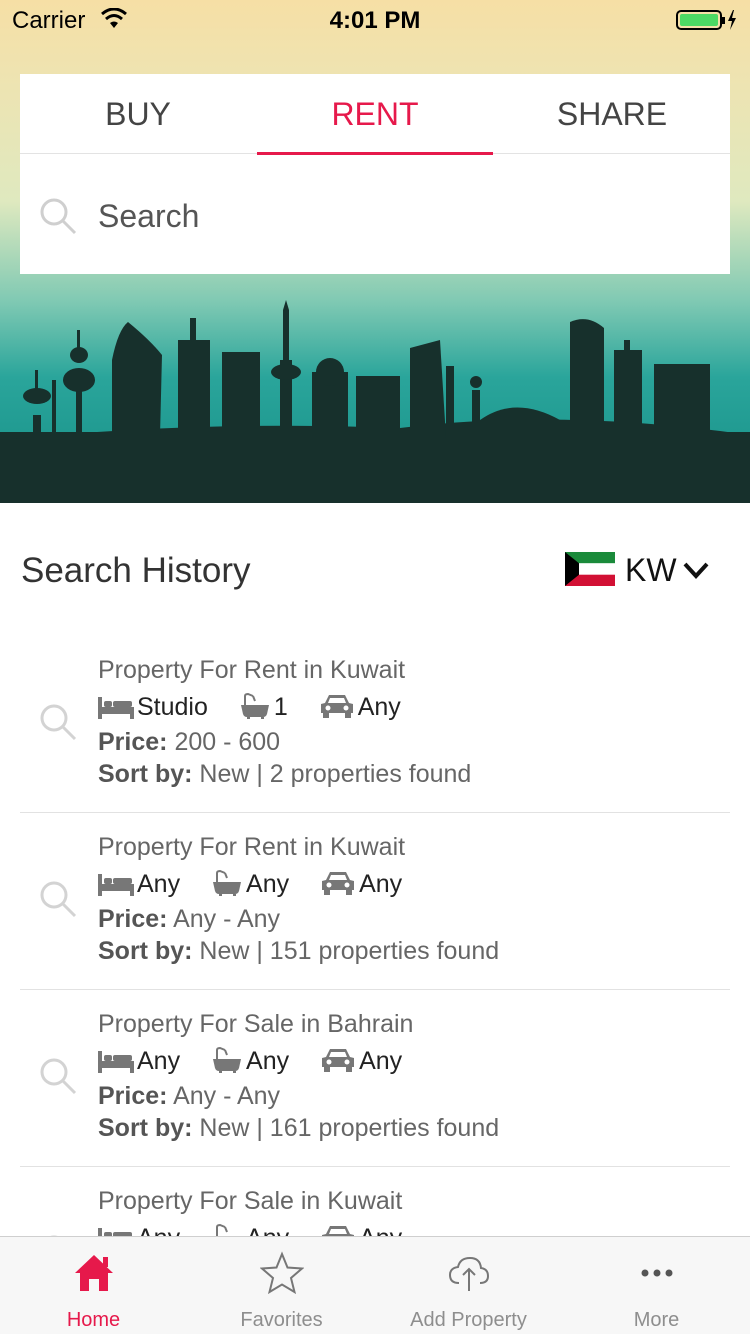  I want to click on history-sort: Sort by: New | 2 properties found, so click(284, 774).